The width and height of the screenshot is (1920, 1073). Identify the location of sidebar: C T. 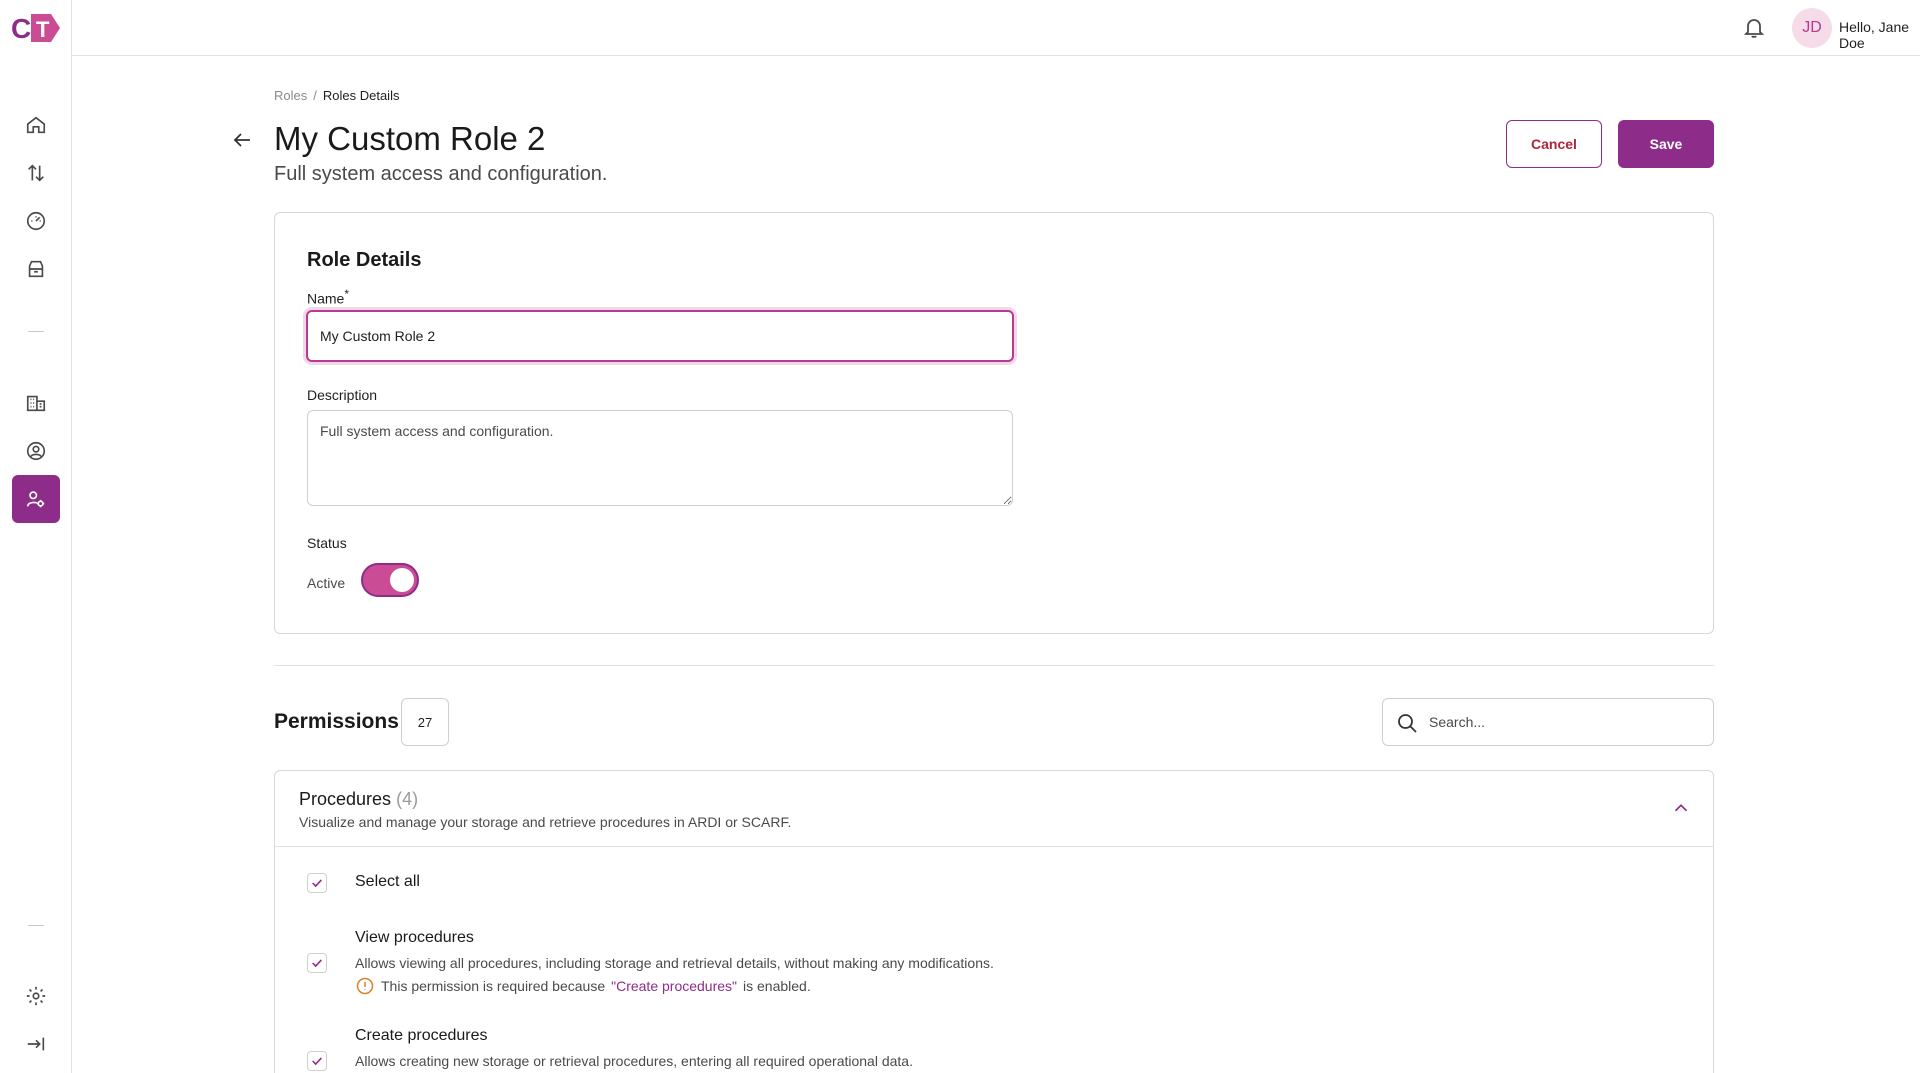
(36, 536).